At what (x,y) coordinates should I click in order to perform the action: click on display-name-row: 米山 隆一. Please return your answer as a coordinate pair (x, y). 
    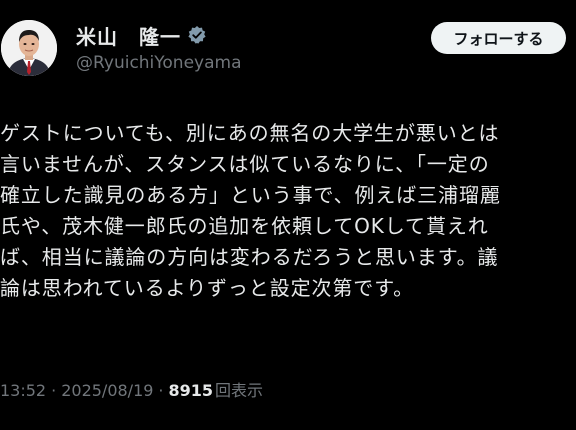
    Looking at the image, I should click on (159, 35).